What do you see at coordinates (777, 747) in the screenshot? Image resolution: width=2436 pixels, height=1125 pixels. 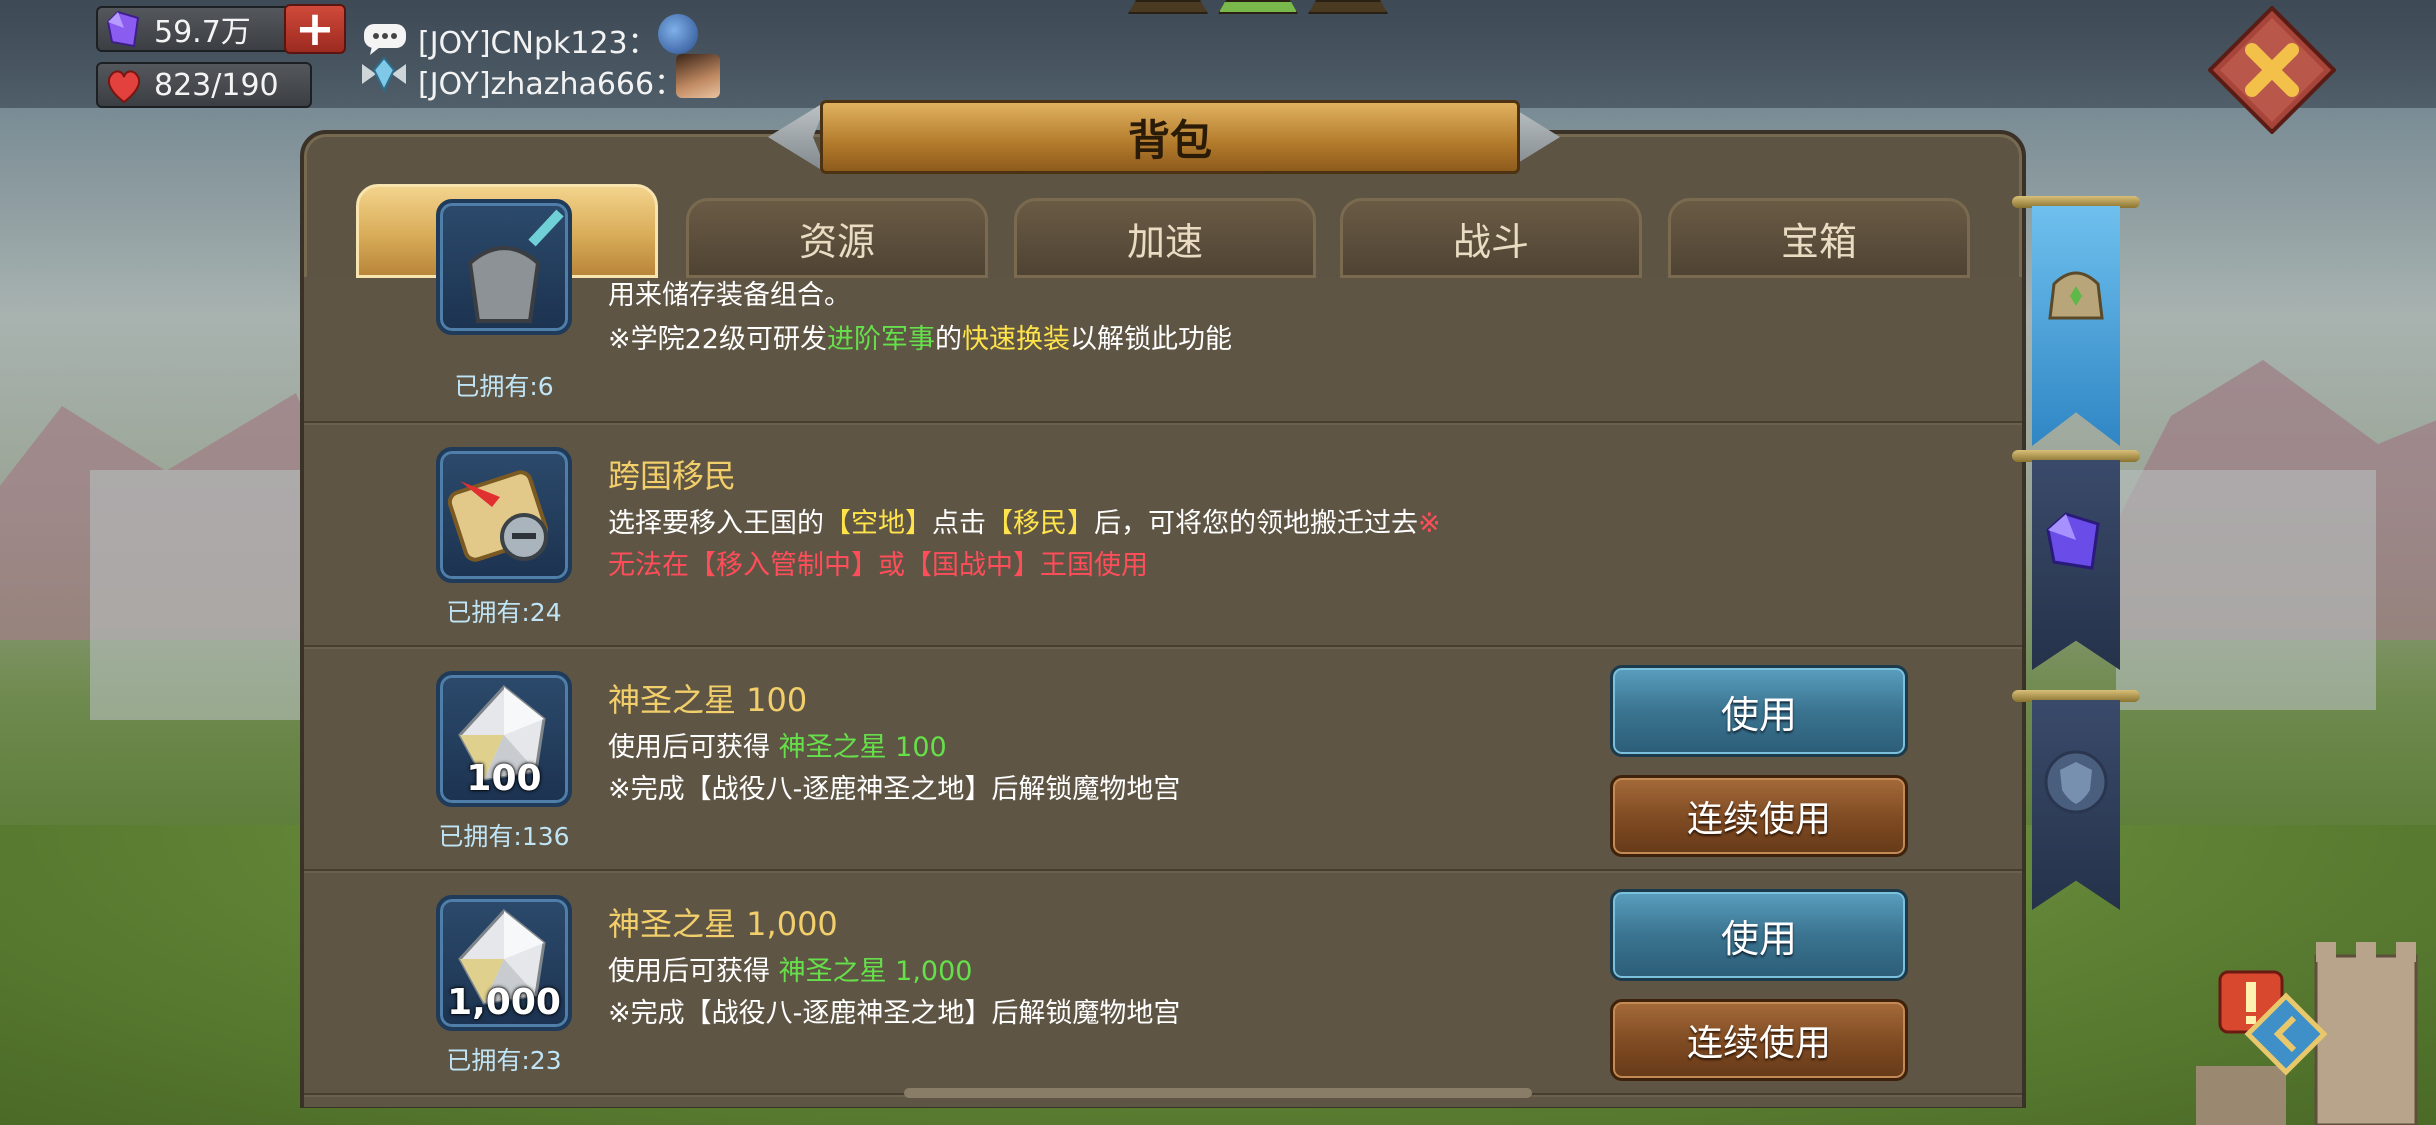 I see `item-description: 使用后可获得 神圣之星 100` at bounding box center [777, 747].